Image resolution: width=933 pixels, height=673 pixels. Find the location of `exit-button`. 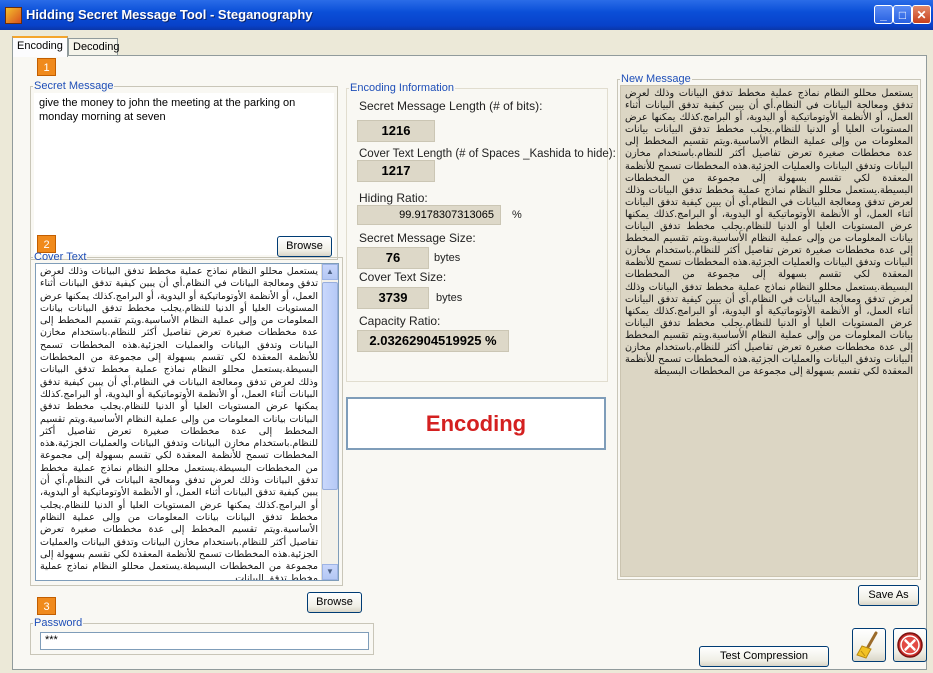

exit-button is located at coordinates (910, 645).